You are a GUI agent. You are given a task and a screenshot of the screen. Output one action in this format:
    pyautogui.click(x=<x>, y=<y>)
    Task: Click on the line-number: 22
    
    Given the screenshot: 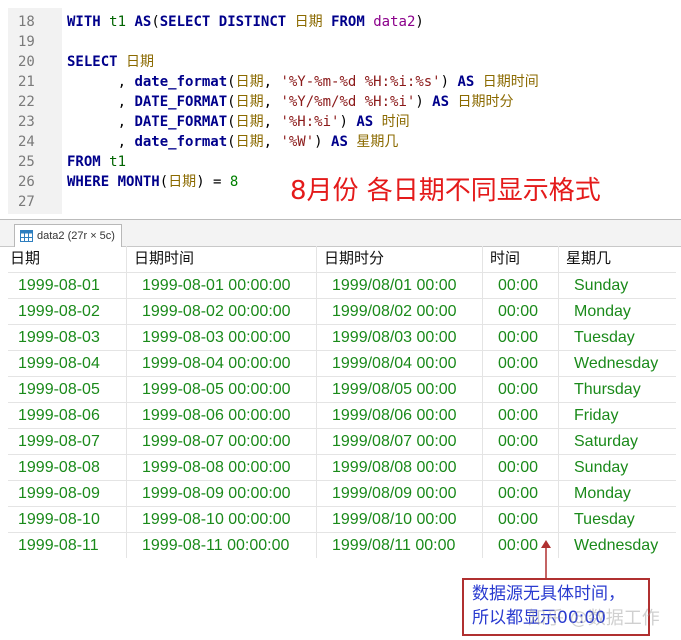 What is the action you would take?
    pyautogui.click(x=26, y=102)
    